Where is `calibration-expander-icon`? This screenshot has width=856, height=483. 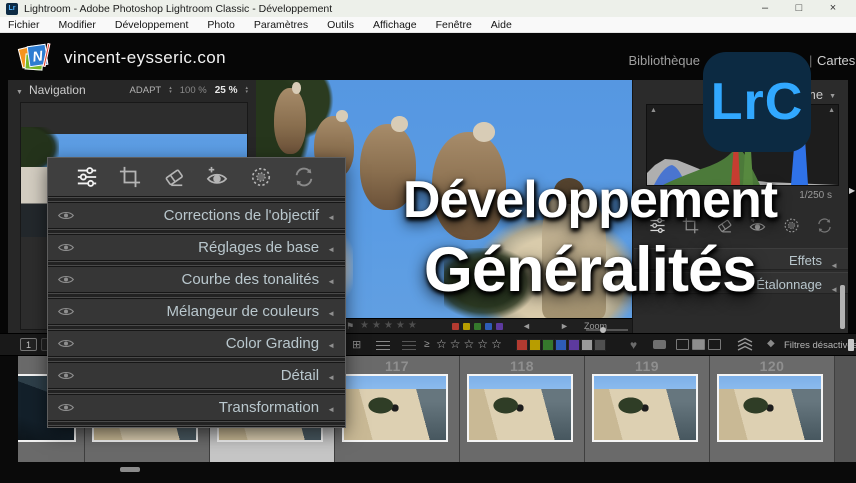
calibration-expander-icon is located at coordinates (834, 288).